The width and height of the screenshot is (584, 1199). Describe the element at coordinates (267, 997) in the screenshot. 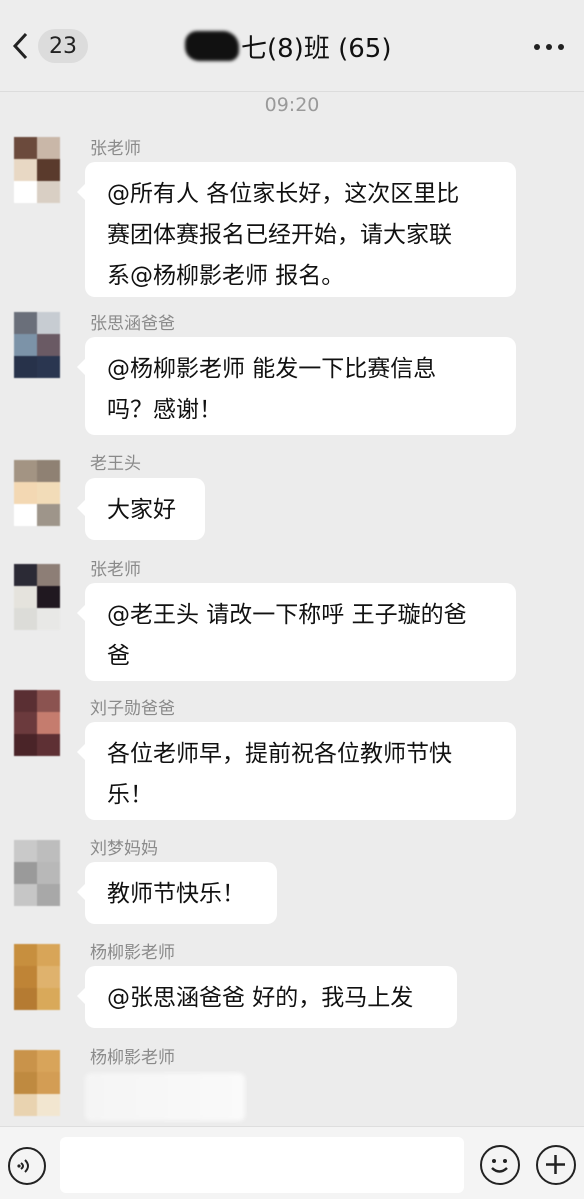

I see `message-bubble: @张思涵爸爸 好的，我马上发` at that location.